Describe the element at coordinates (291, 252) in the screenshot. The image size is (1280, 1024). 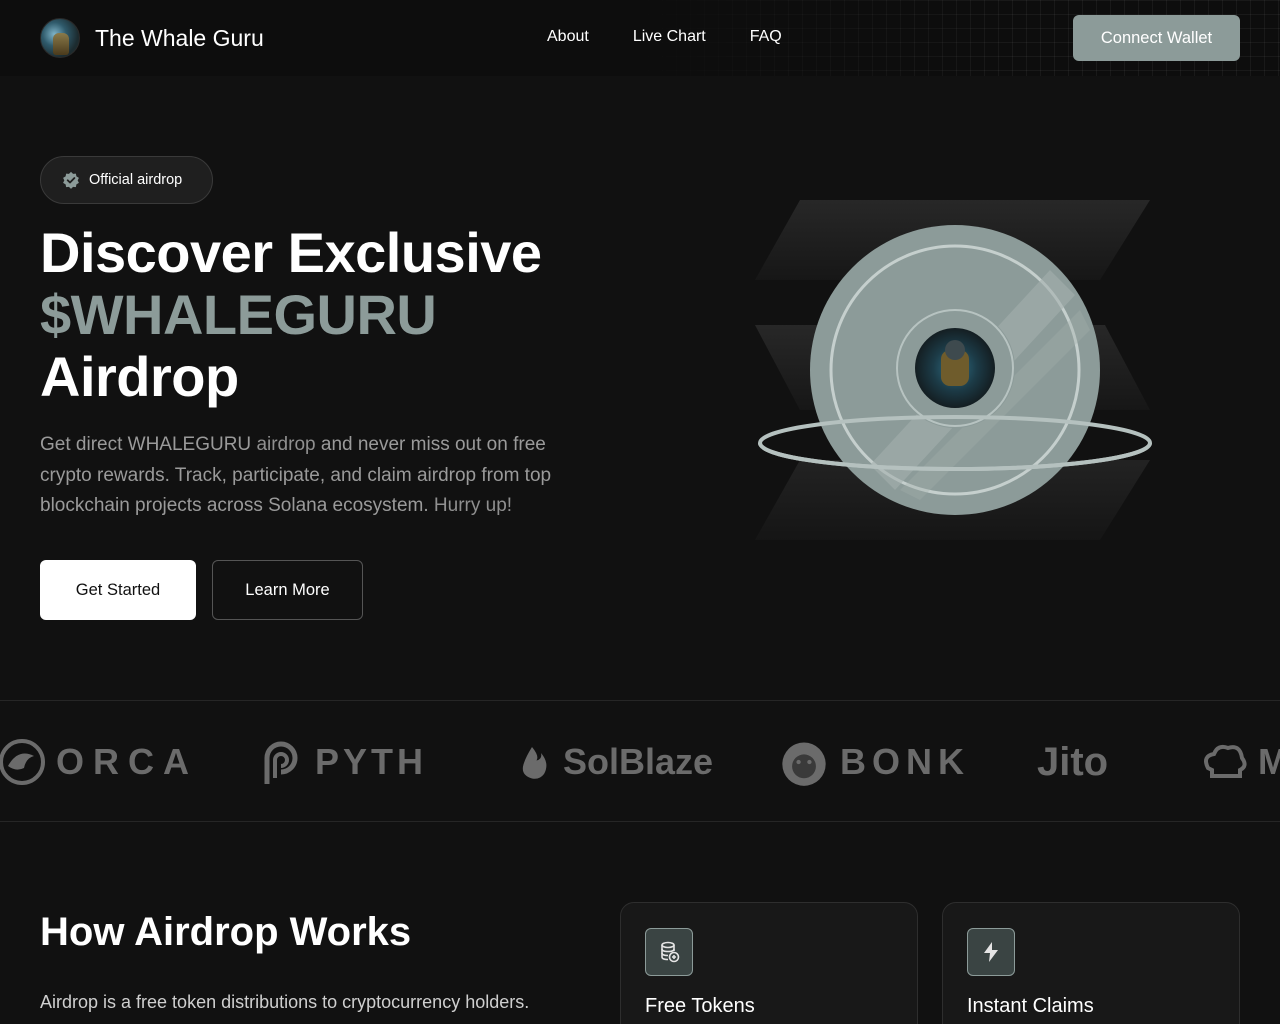
I see `hero-title-line1: Discover Exclusive` at that location.